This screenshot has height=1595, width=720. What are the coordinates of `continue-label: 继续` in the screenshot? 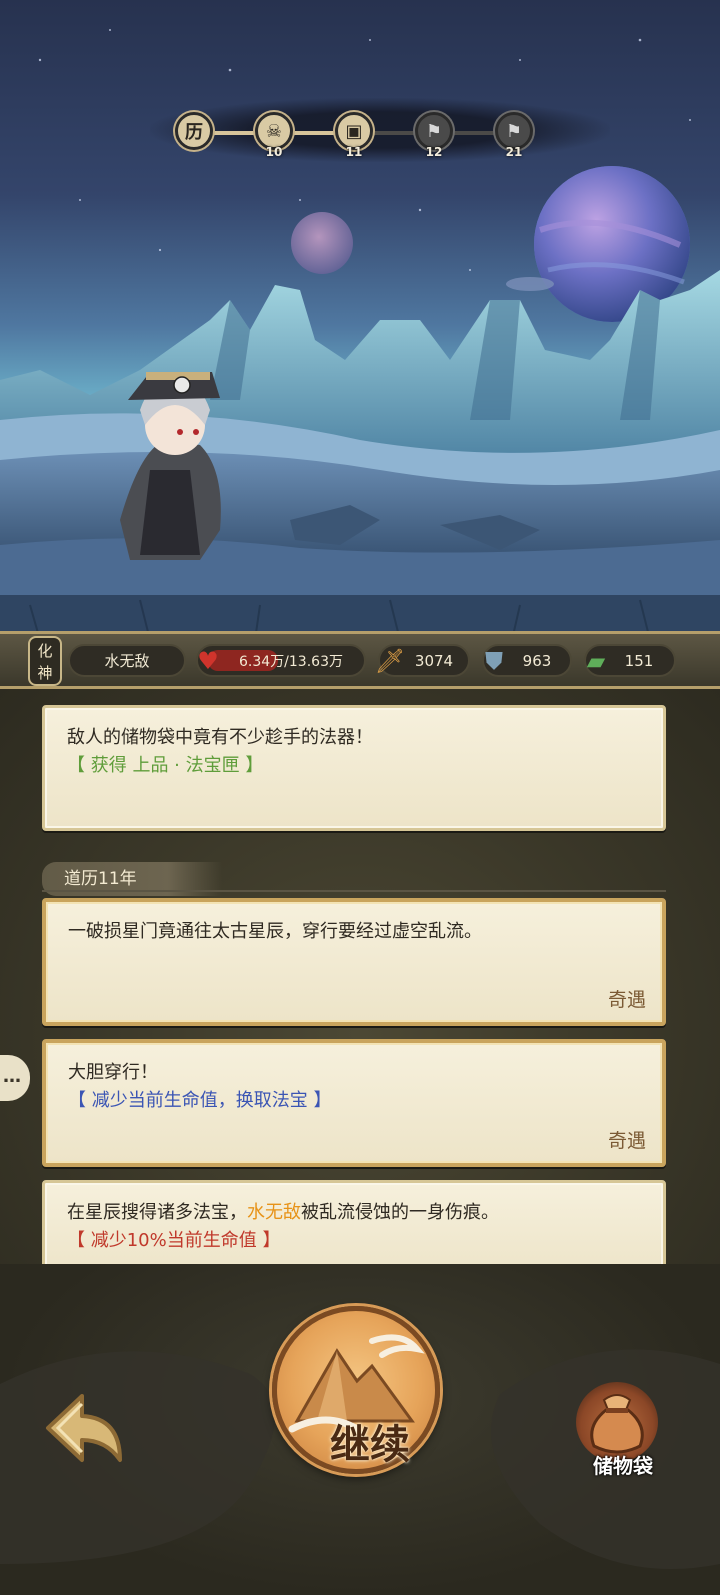 It's located at (370, 1441).